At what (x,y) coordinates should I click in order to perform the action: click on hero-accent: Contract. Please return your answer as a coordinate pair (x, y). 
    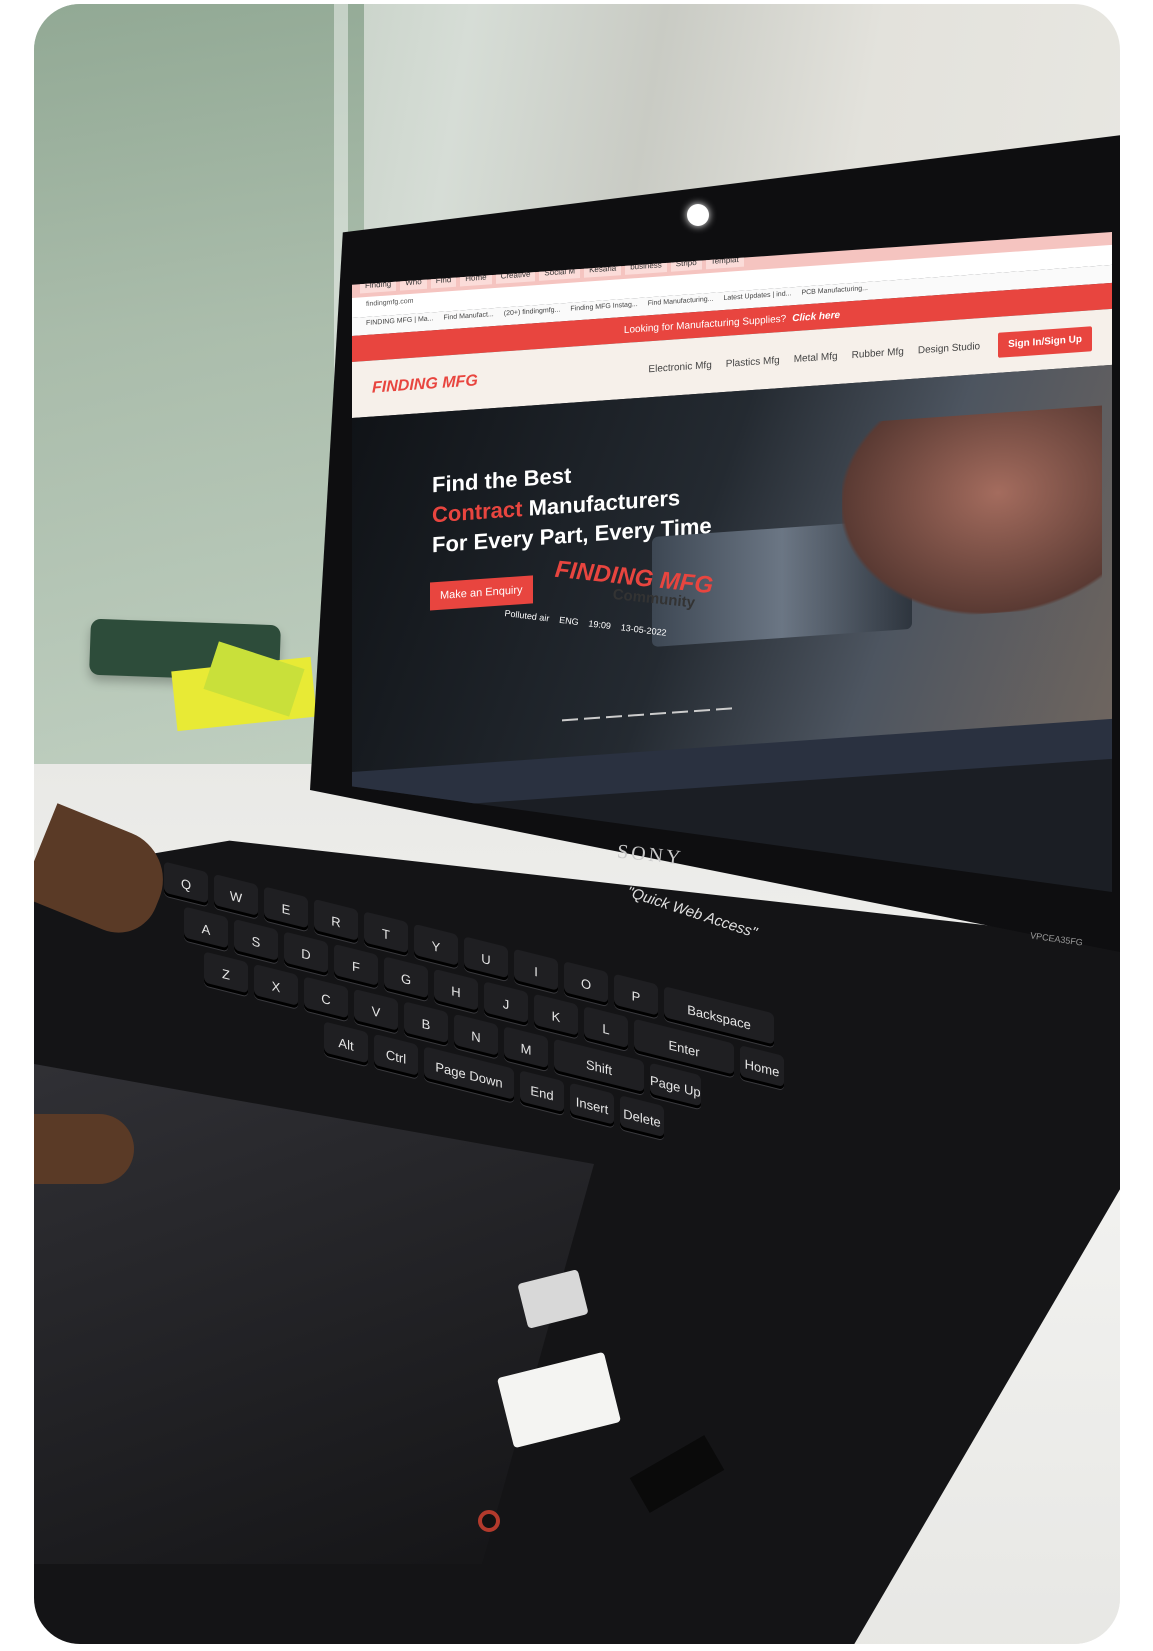
    Looking at the image, I should click on (477, 512).